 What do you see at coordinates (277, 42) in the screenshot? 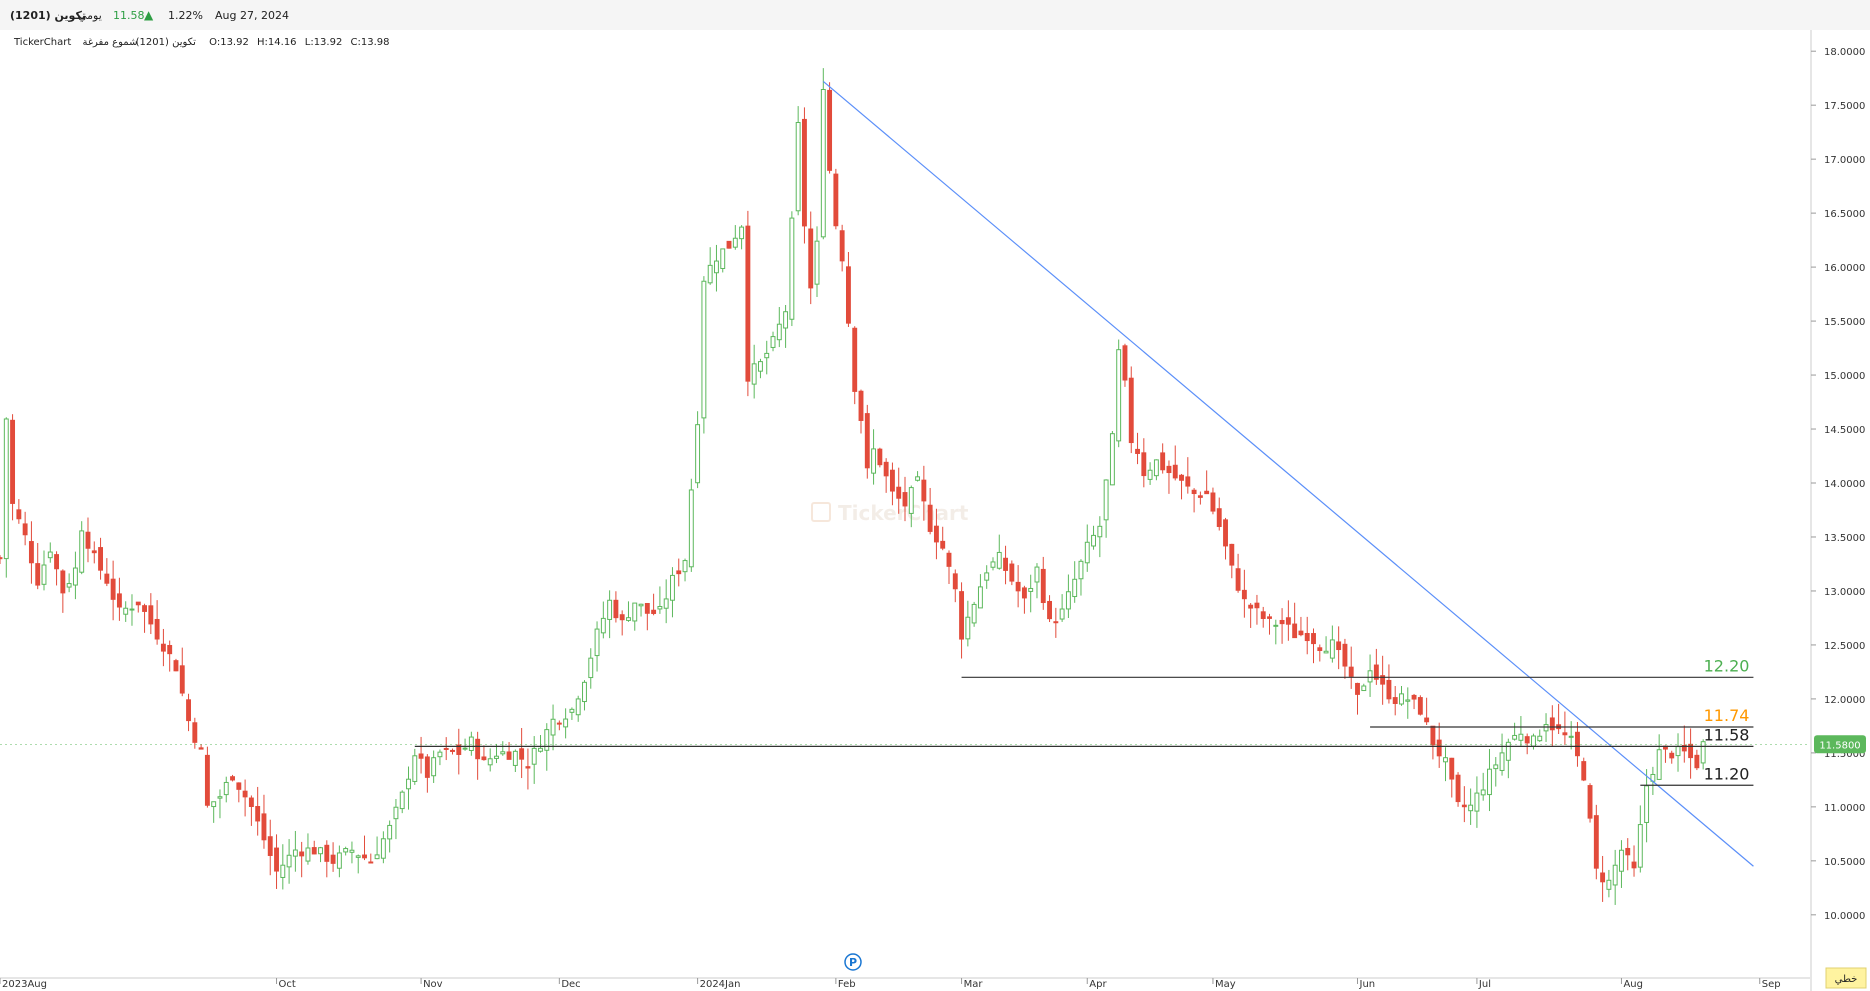
I see `legend-high: H:14.16` at bounding box center [277, 42].